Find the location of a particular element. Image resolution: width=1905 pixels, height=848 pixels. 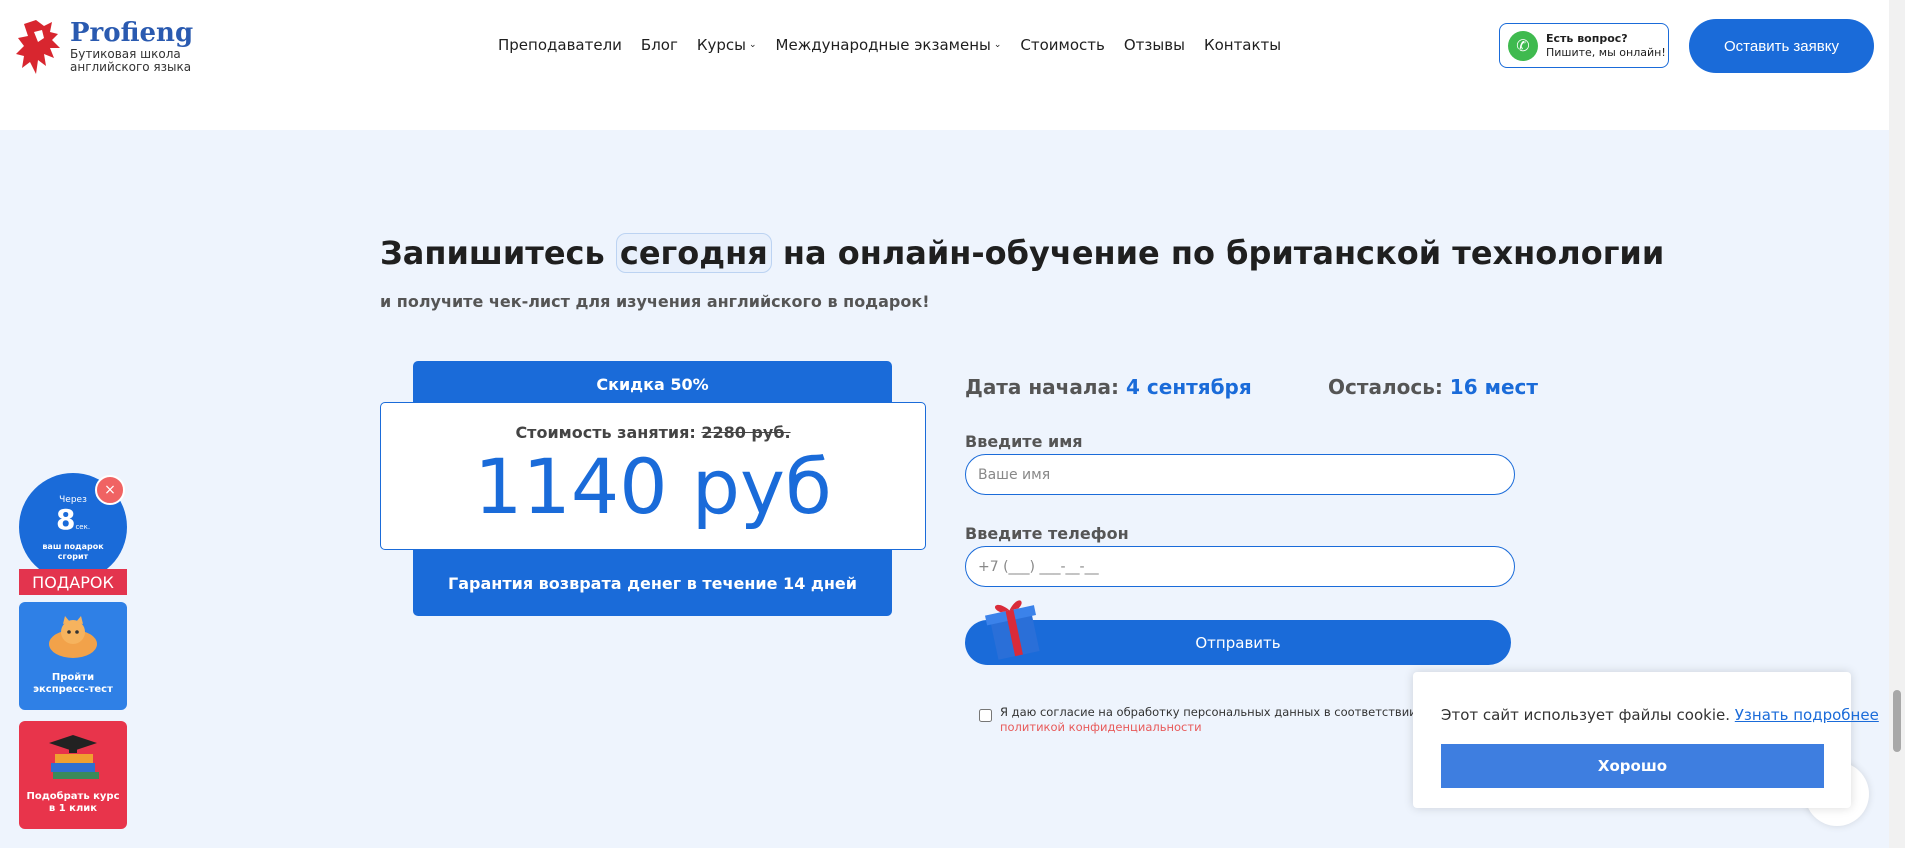

cookie-more-link: Узнать подробнее is located at coordinates (1807, 715).